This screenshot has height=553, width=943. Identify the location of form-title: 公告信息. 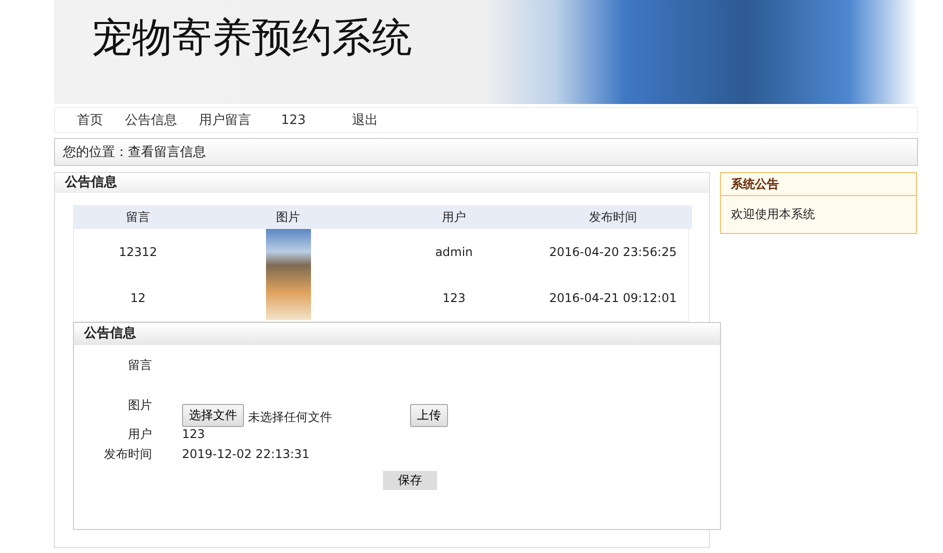
(397, 334).